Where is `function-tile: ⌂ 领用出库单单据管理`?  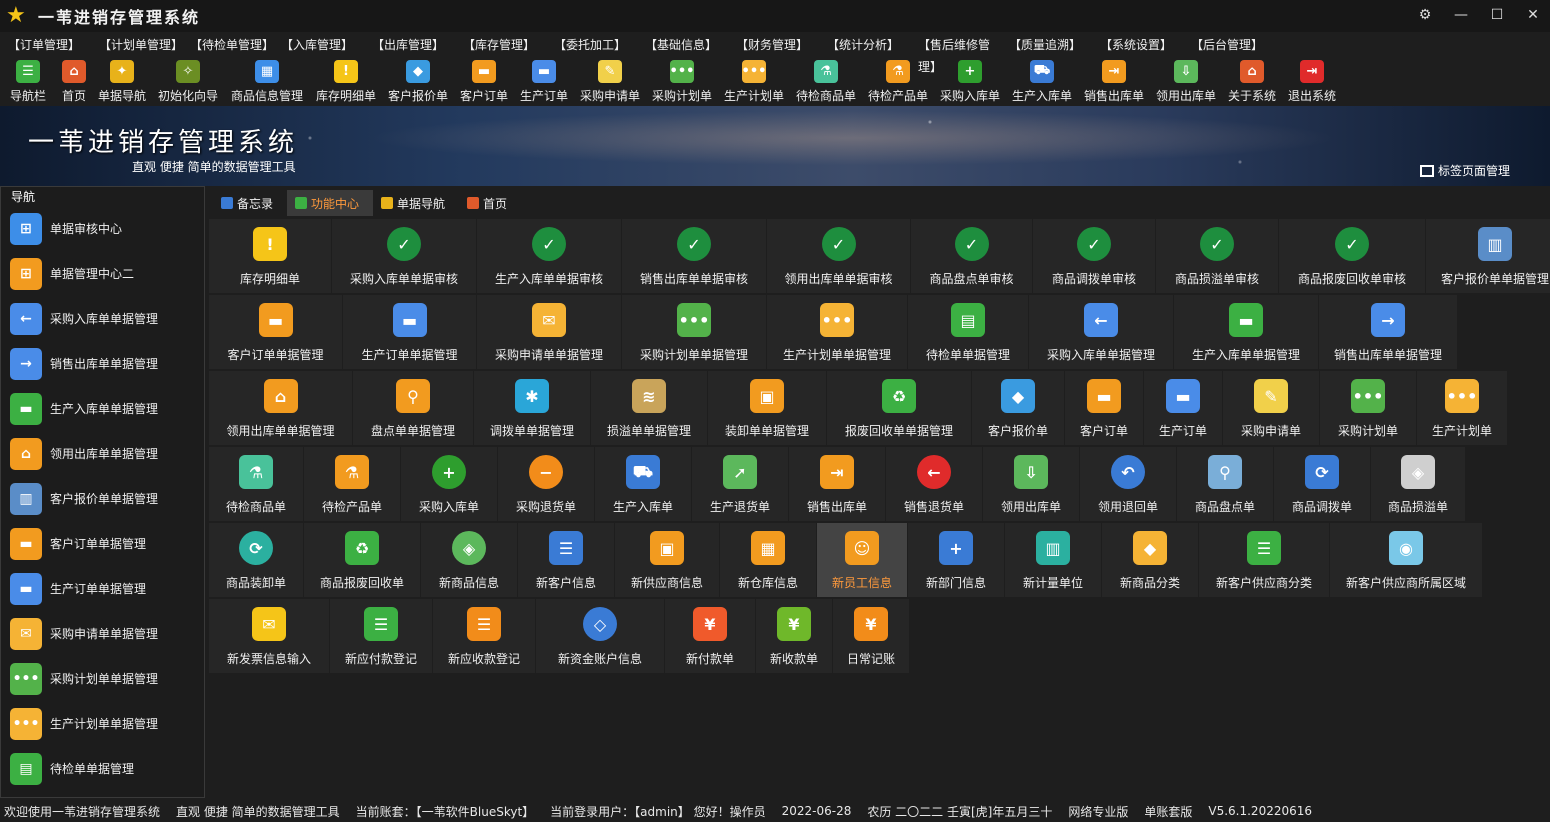 function-tile: ⌂ 领用出库单单据管理 is located at coordinates (280, 408).